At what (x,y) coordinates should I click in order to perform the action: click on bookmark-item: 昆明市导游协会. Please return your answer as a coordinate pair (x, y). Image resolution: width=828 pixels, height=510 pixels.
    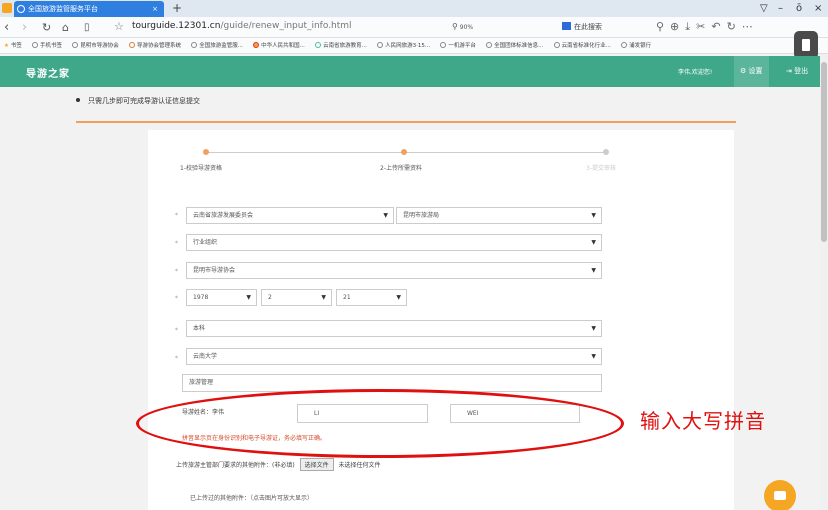
    Looking at the image, I should click on (95, 45).